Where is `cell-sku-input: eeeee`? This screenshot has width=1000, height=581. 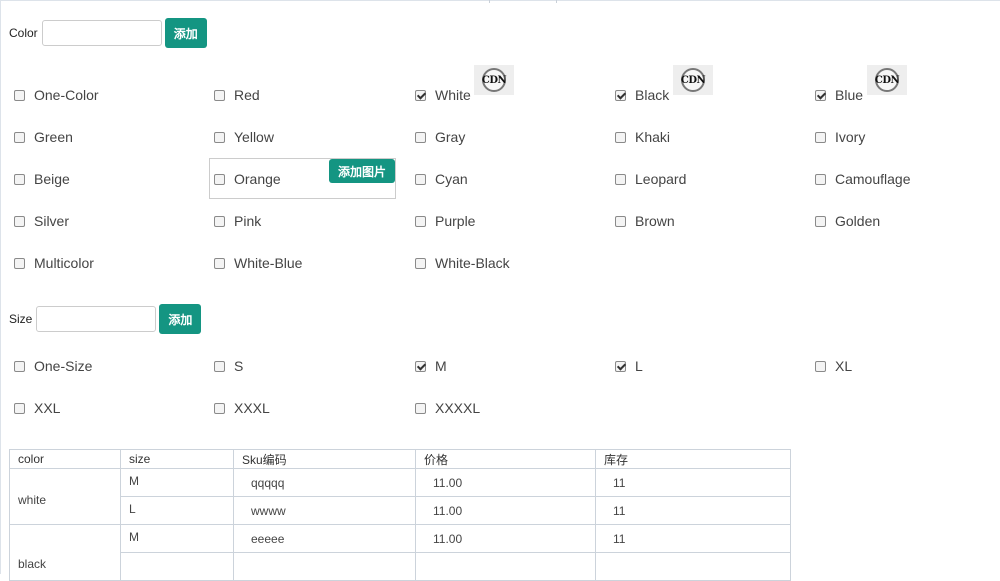
cell-sku-input: eeeee is located at coordinates (324, 538).